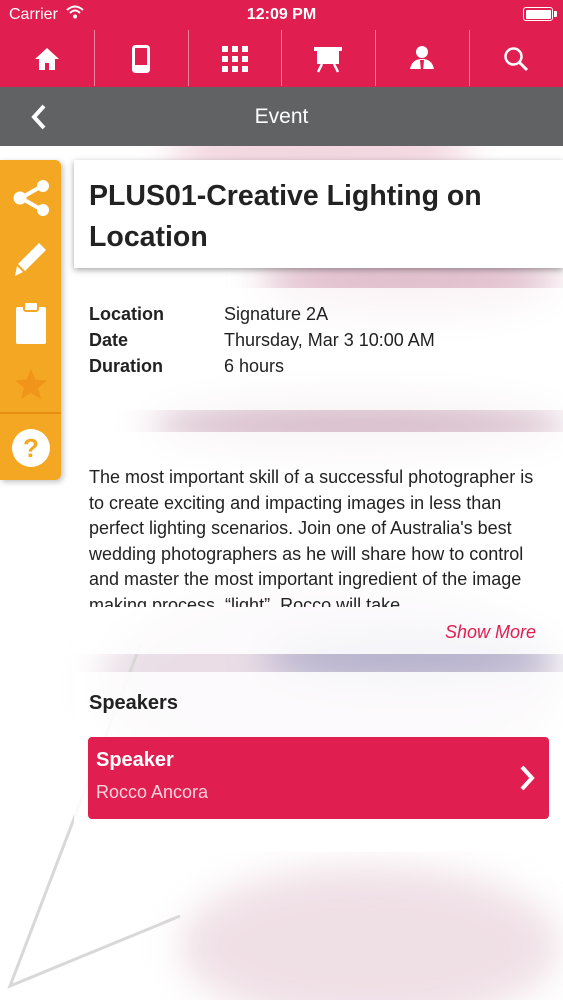  What do you see at coordinates (422, 58) in the screenshot?
I see `person-icon` at bounding box center [422, 58].